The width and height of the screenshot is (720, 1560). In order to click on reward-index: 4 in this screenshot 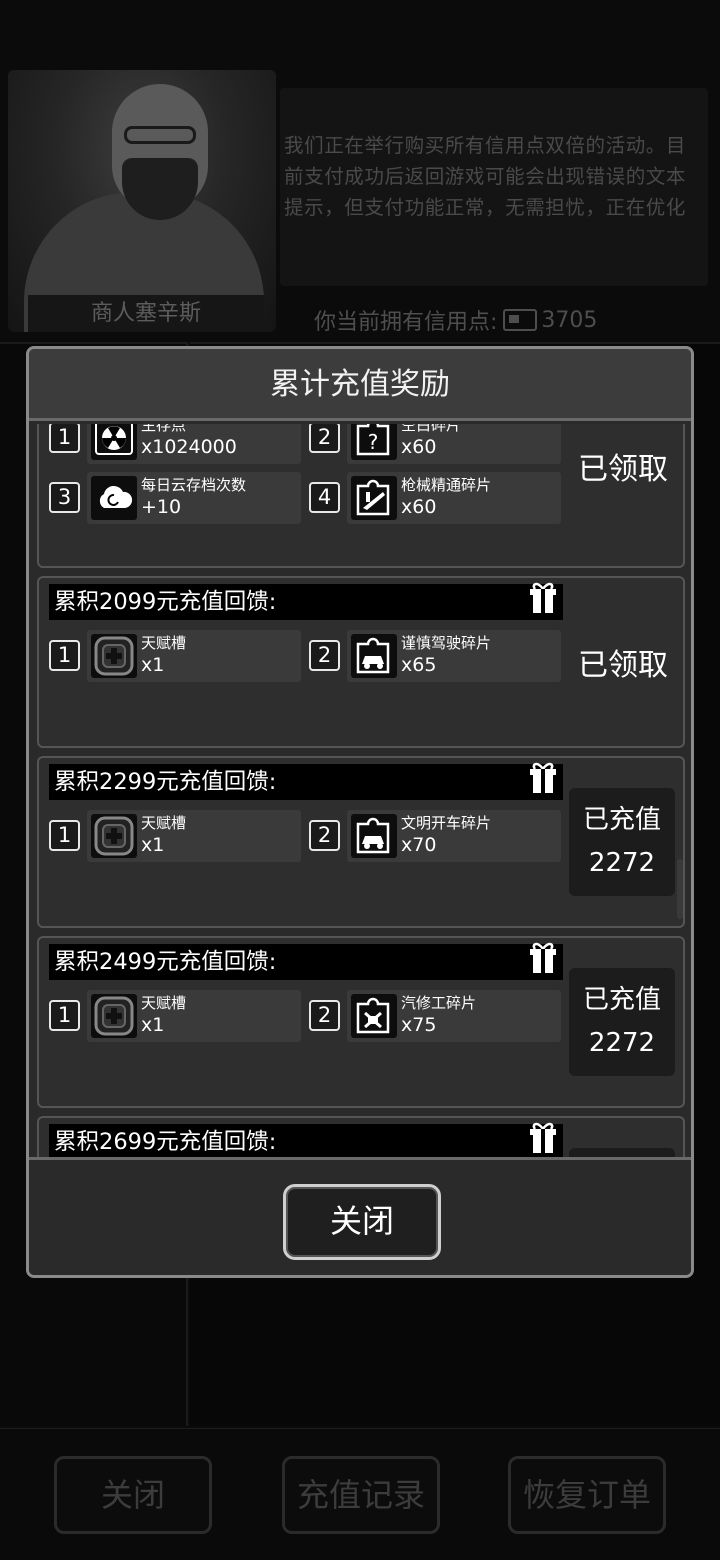, I will do `click(324, 497)`.